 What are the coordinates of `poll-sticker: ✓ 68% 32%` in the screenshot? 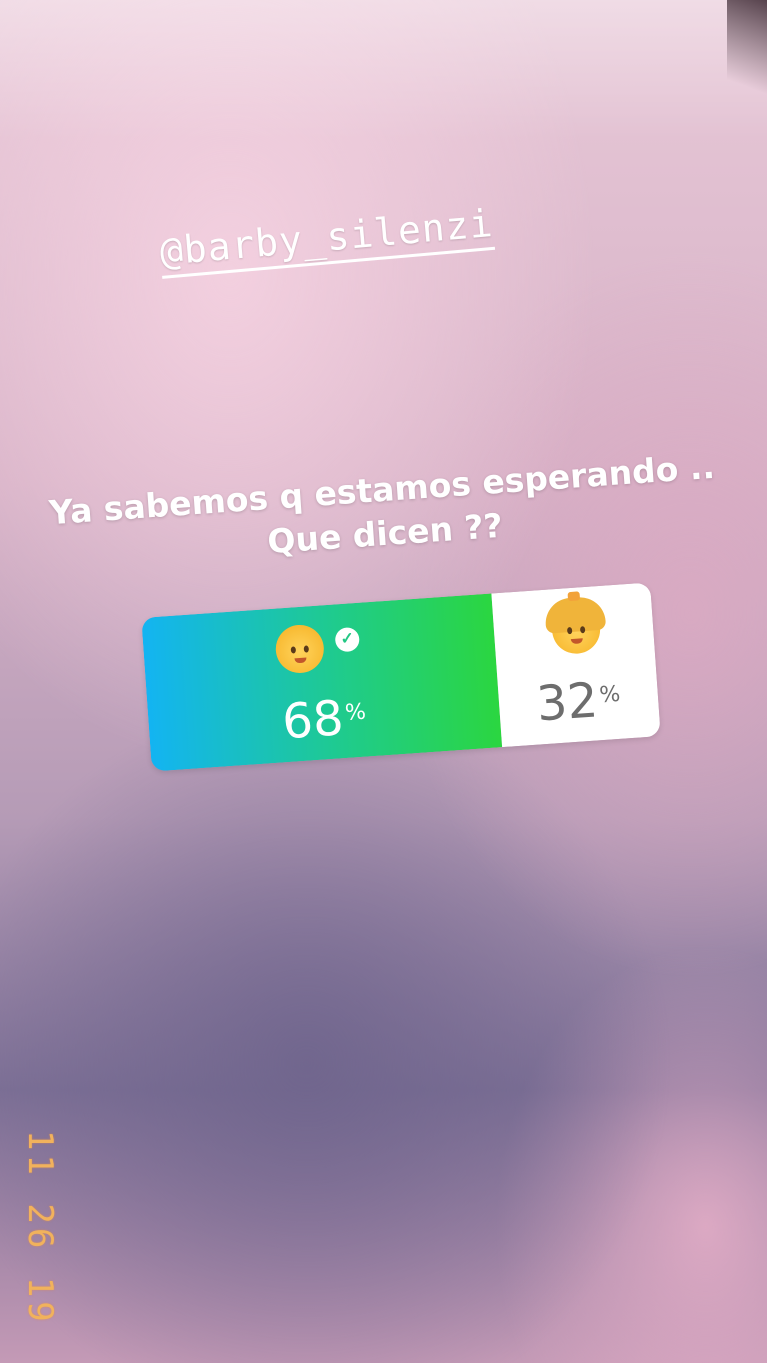 It's located at (401, 677).